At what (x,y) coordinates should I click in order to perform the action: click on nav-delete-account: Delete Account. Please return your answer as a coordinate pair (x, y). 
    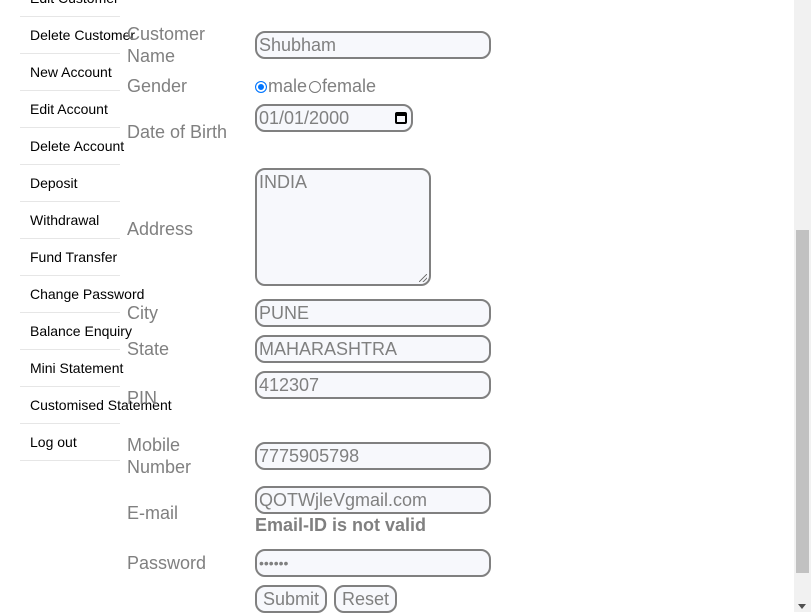
    Looking at the image, I should click on (72, 146).